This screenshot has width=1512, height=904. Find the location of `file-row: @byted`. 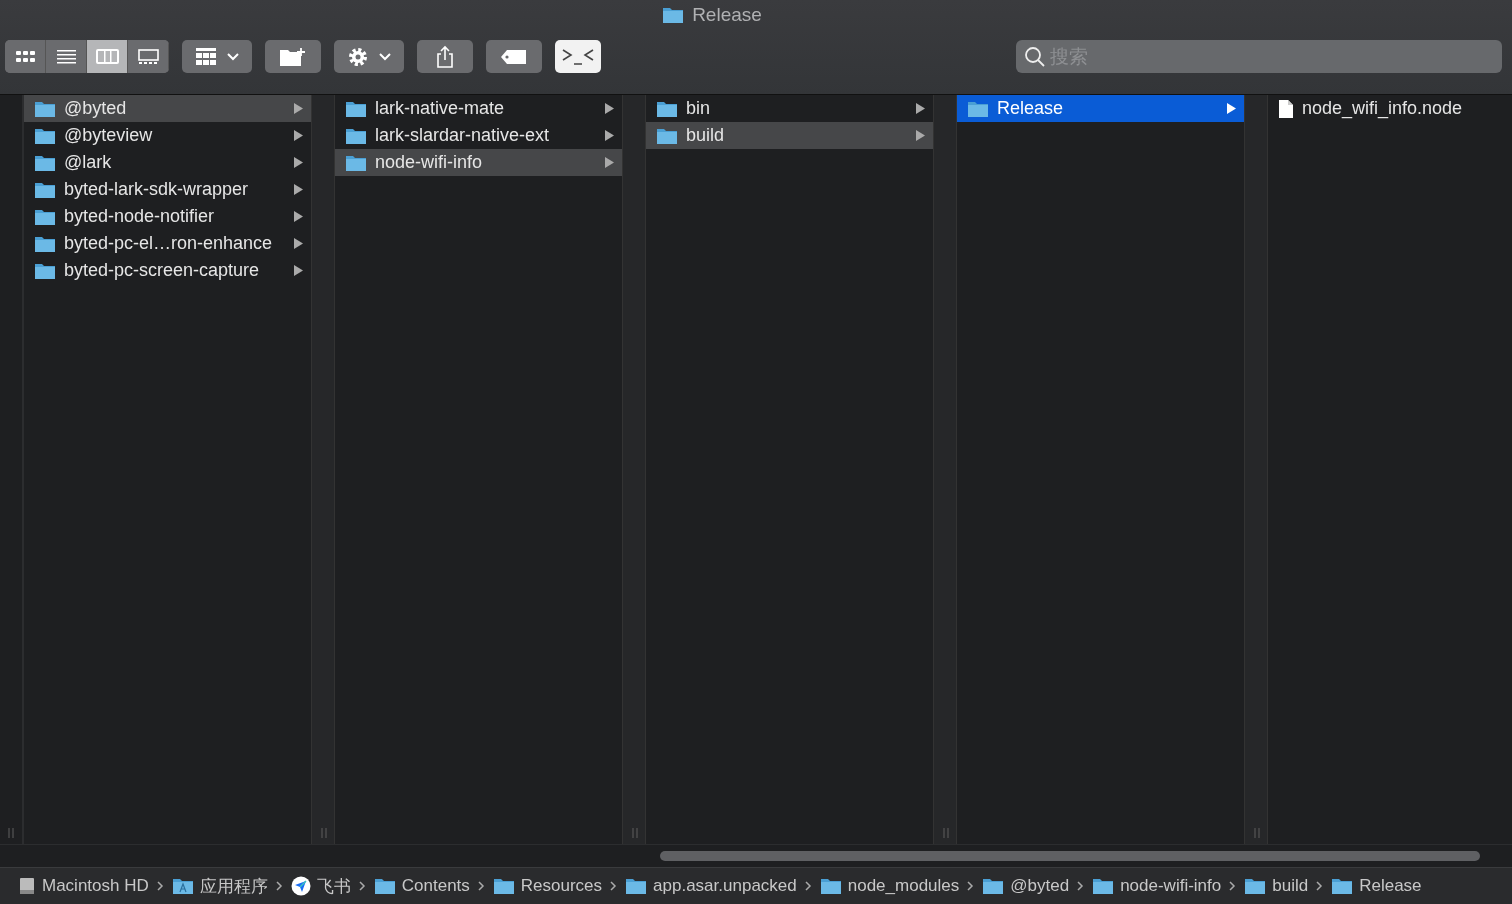

file-row: @byted is located at coordinates (167, 108).